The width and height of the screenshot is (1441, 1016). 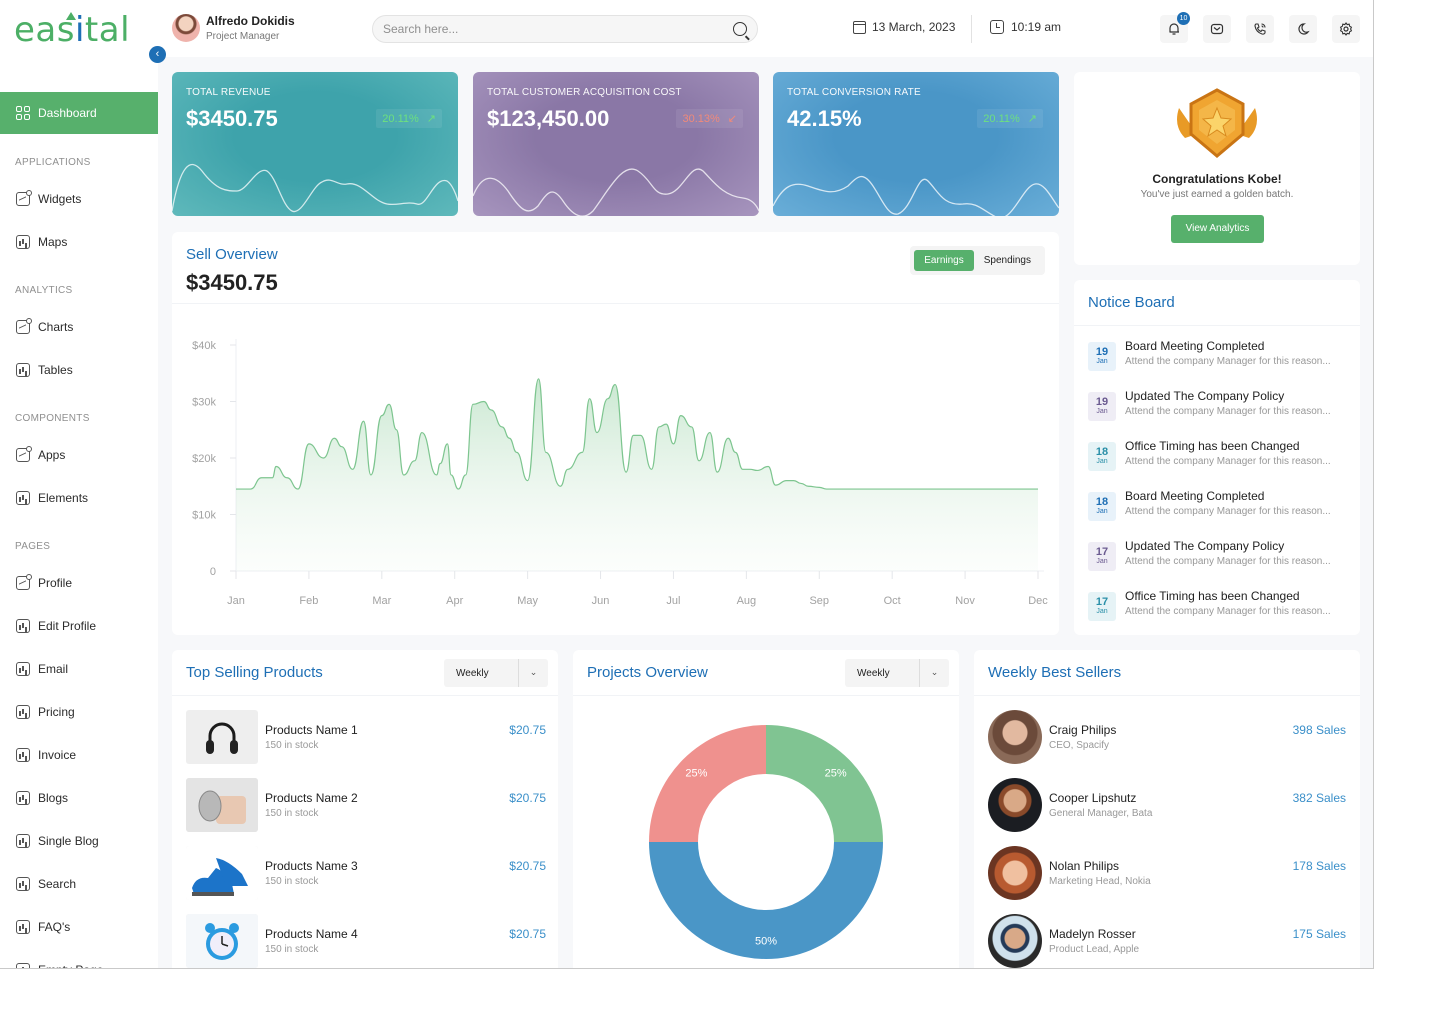 What do you see at coordinates (1217, 179) in the screenshot?
I see `congrats-title: Congratulations Kobe!` at bounding box center [1217, 179].